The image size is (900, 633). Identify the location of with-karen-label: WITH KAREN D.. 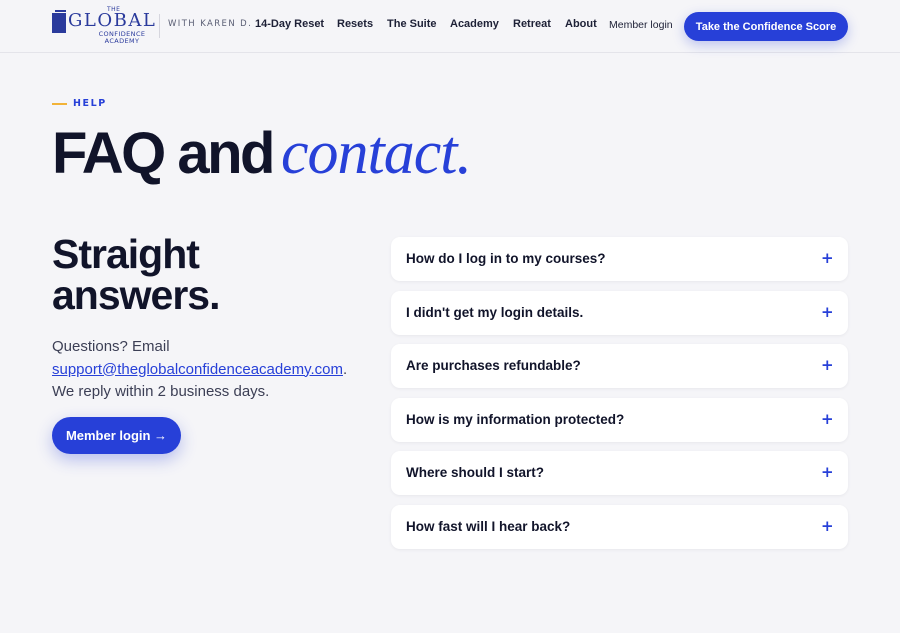
(210, 24).